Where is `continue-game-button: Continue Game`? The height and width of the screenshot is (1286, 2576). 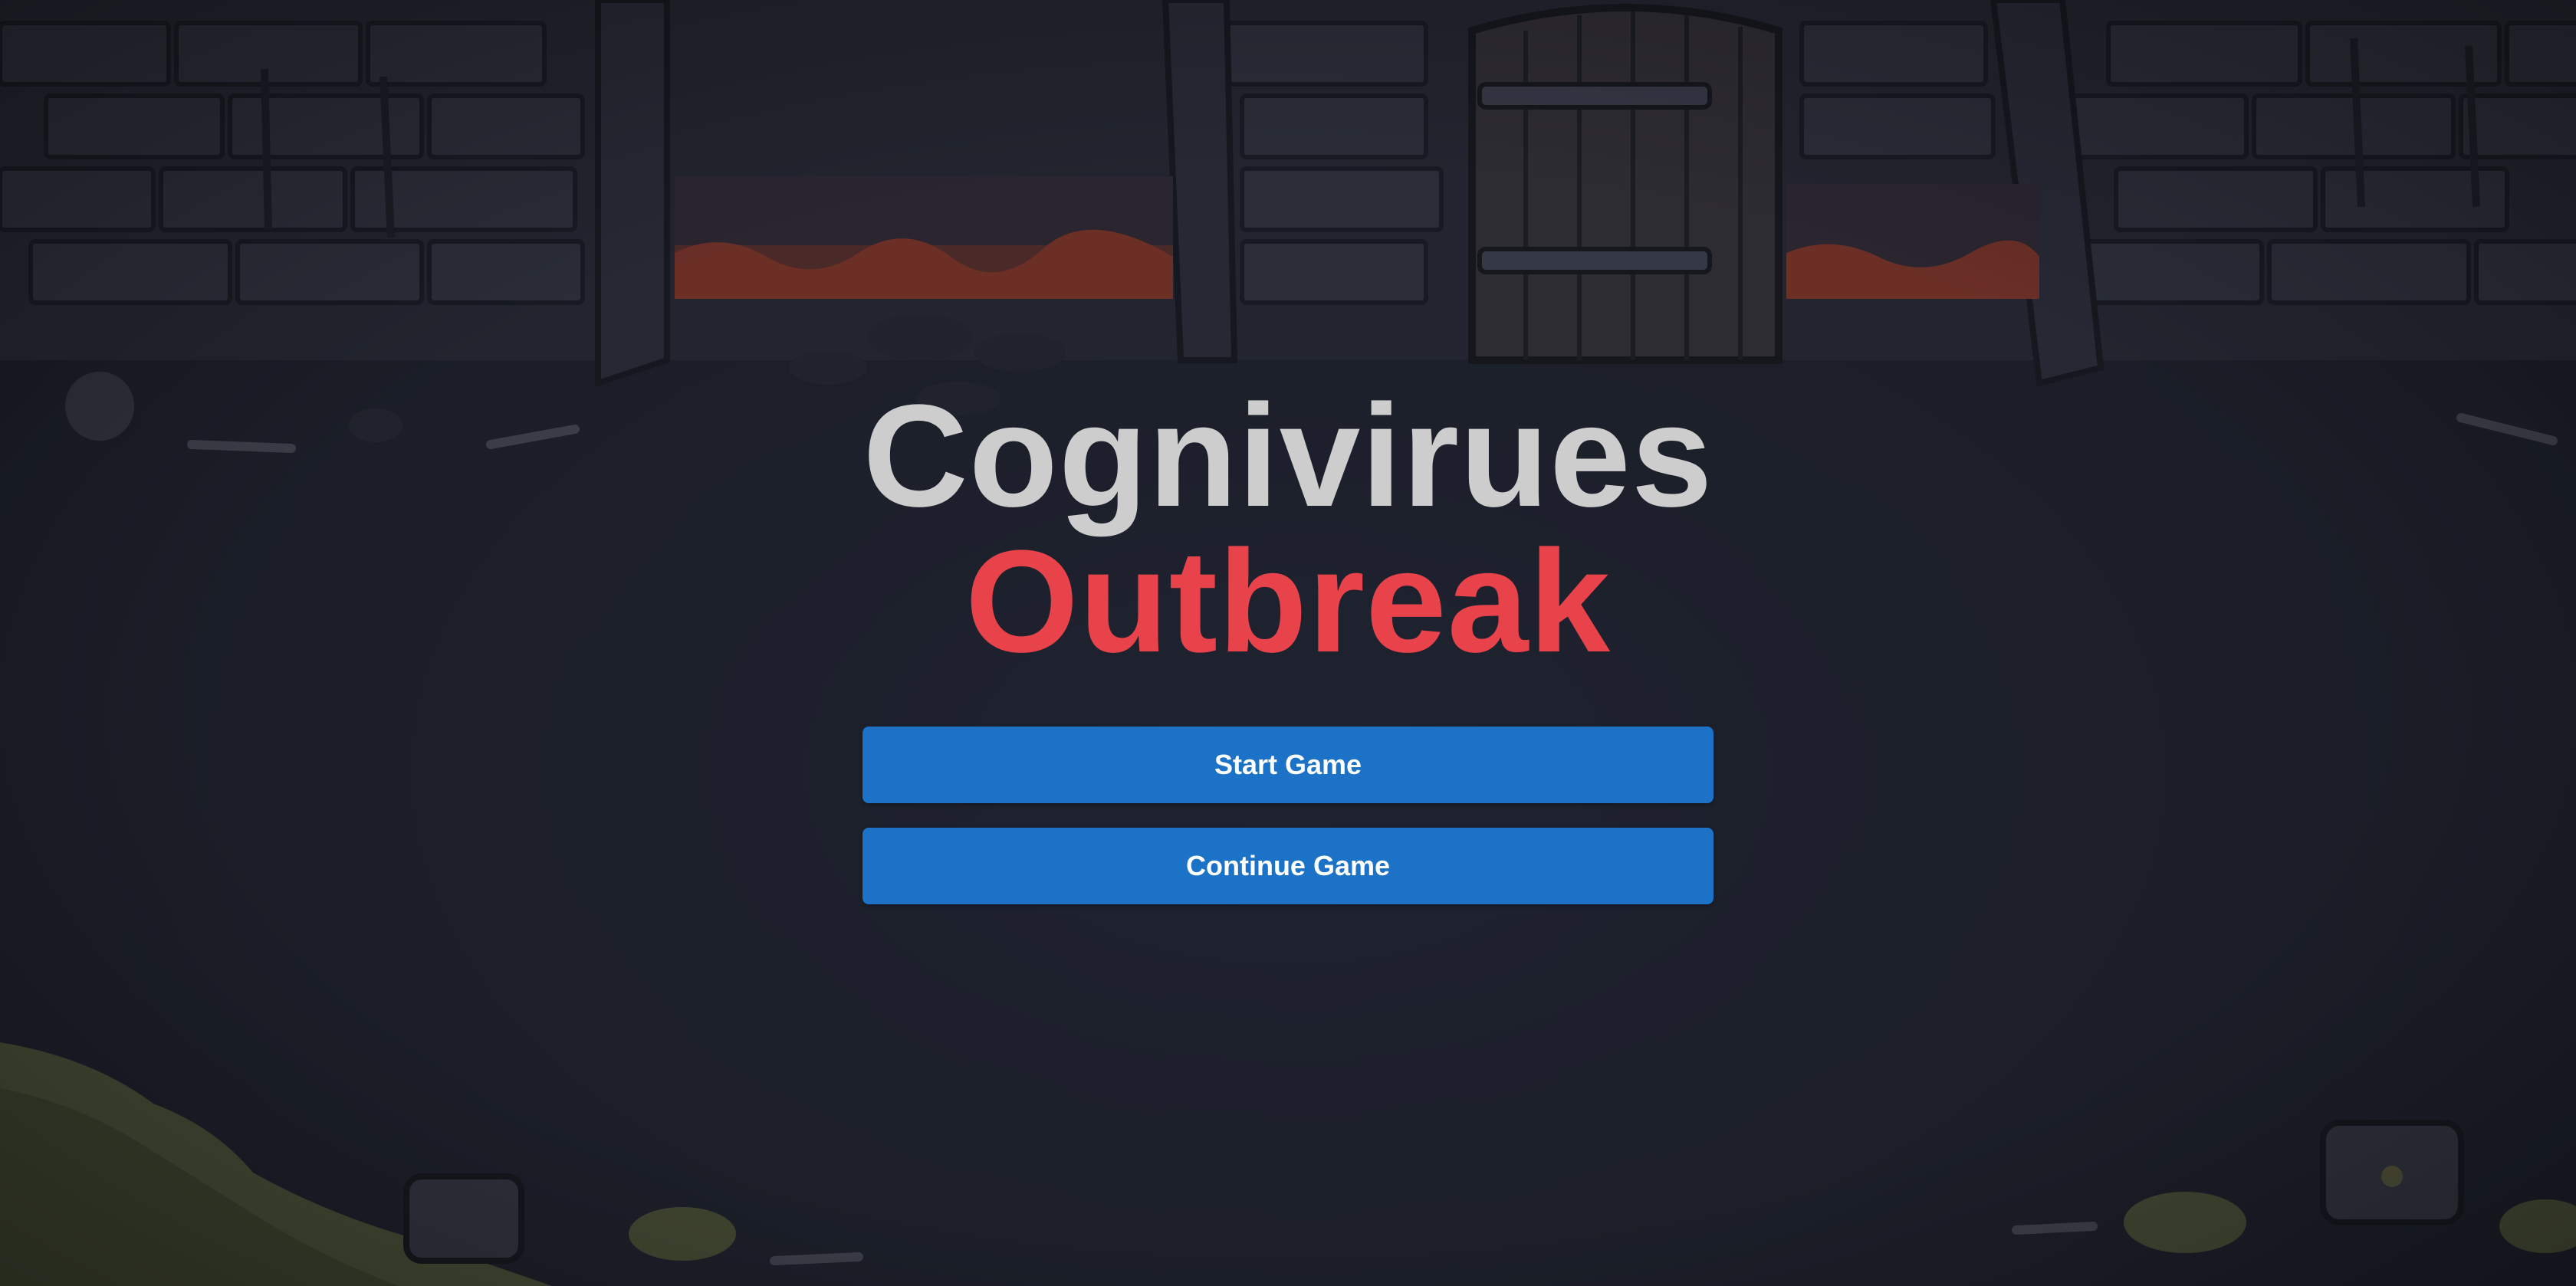 continue-game-button: Continue Game is located at coordinates (1288, 866).